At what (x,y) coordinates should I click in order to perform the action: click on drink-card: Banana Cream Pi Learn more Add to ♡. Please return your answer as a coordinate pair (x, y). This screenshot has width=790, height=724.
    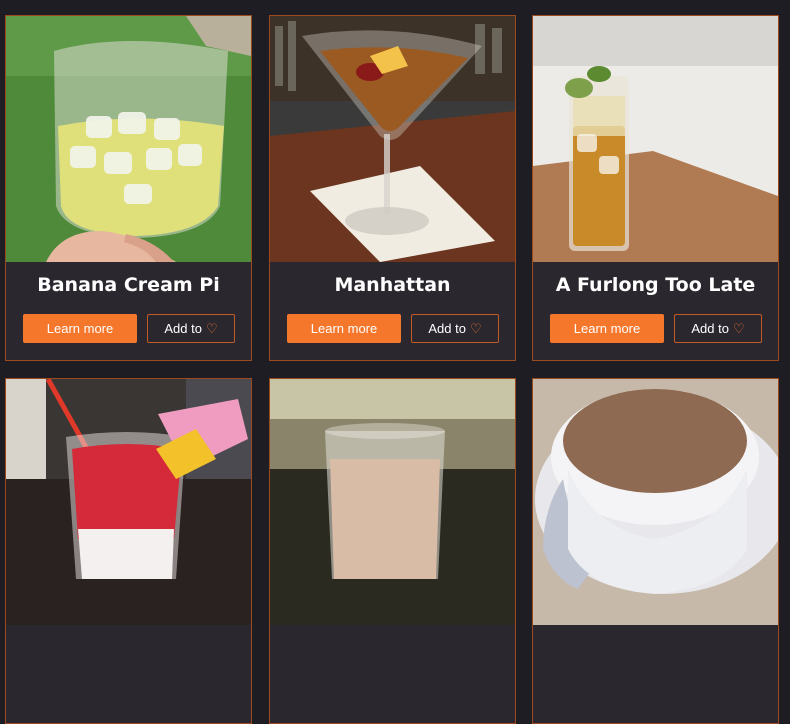
    Looking at the image, I should click on (128, 188).